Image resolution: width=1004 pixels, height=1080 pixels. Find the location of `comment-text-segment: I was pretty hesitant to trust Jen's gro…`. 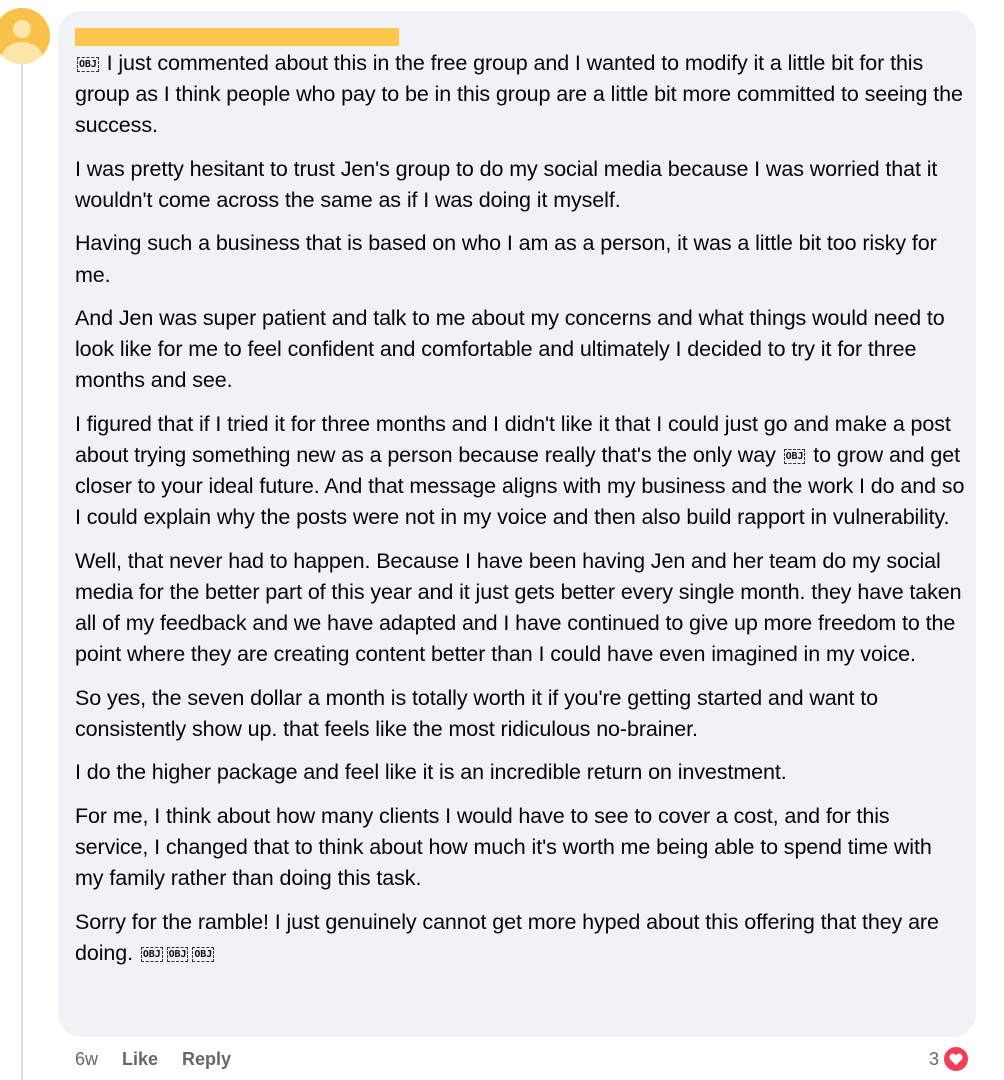

comment-text-segment: I was pretty hesitant to trust Jen's gro… is located at coordinates (506, 184).